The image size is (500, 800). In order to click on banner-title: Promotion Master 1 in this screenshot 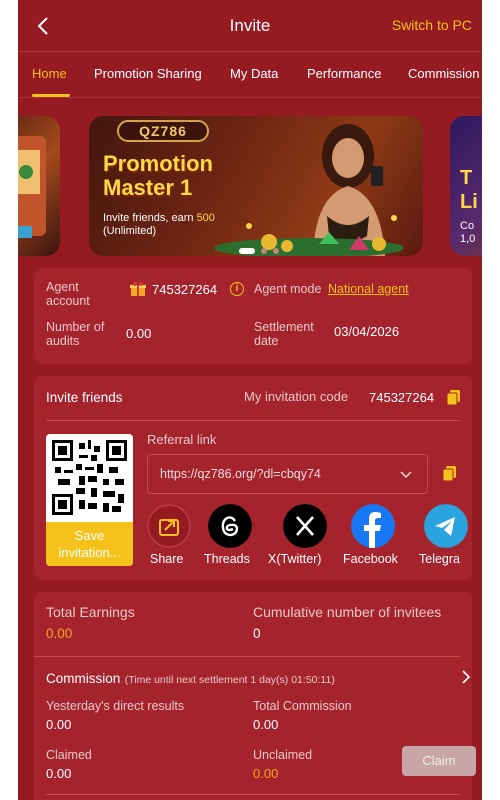, I will do `click(158, 175)`.